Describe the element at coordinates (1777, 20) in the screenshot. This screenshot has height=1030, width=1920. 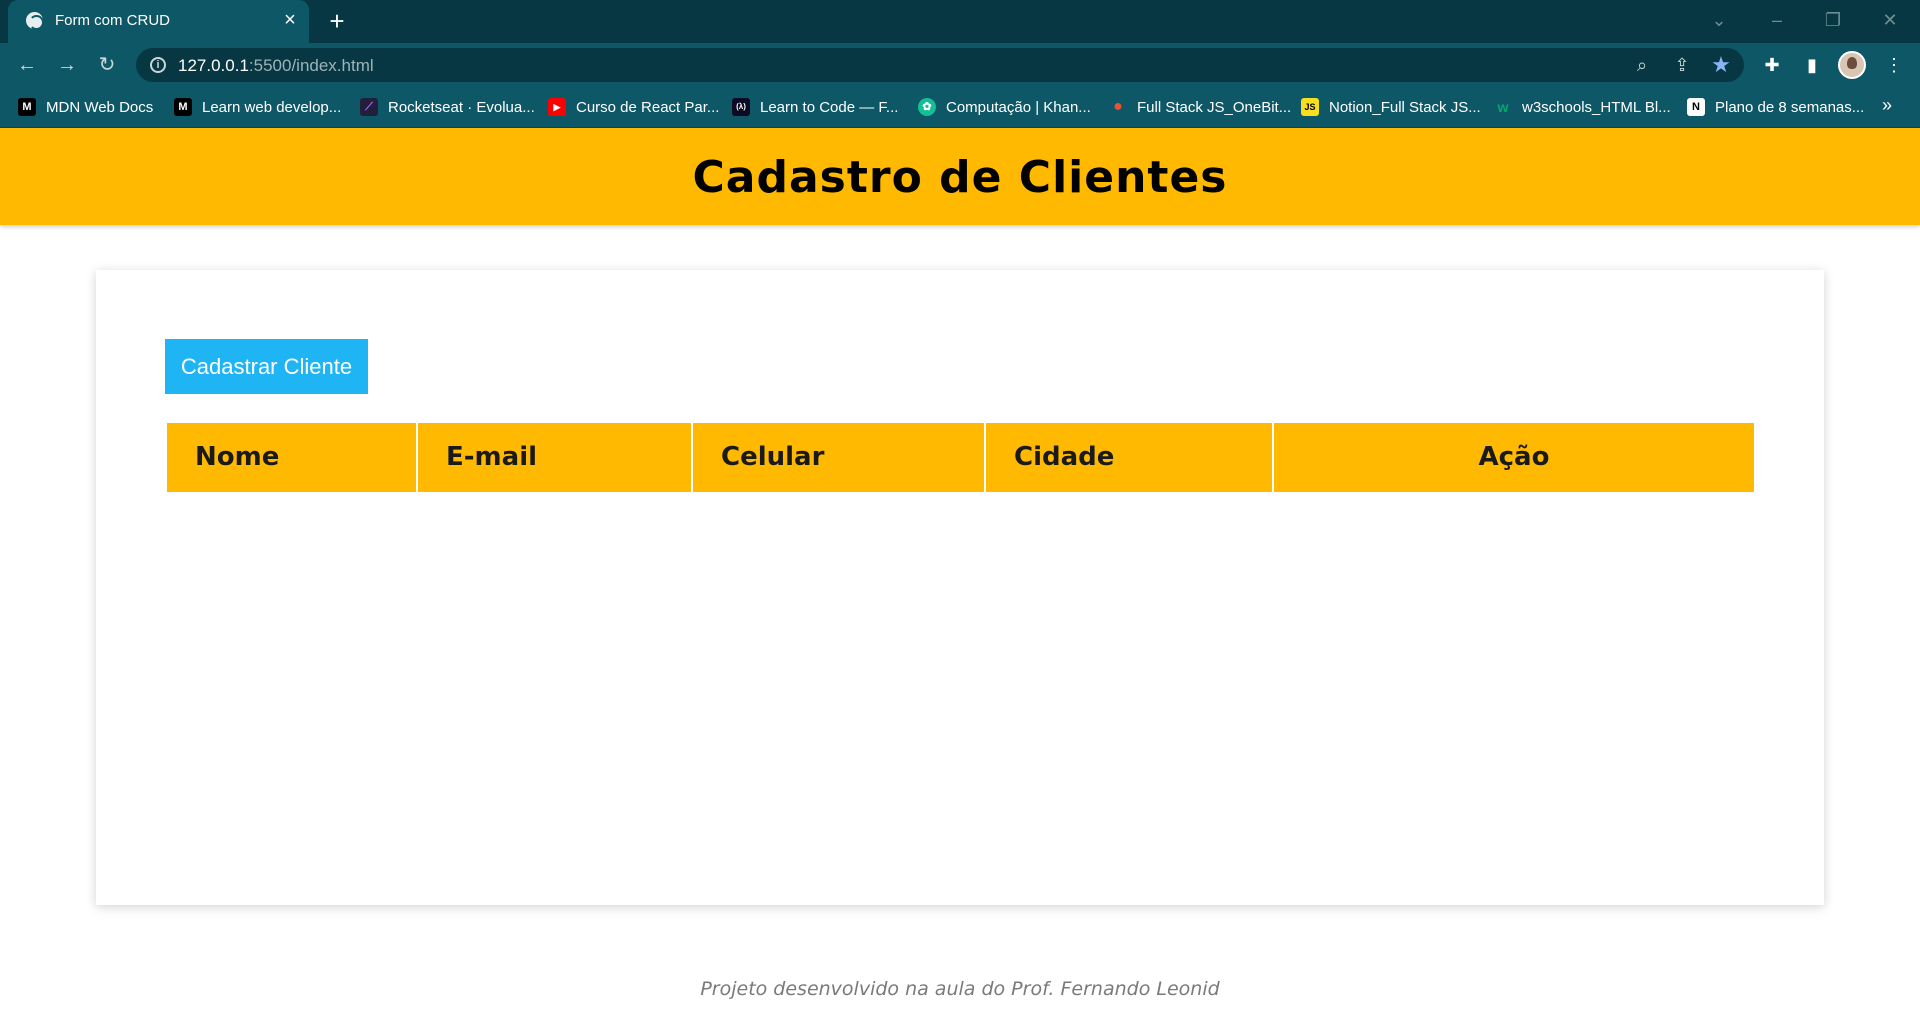
I see `minimize-icon: –` at that location.